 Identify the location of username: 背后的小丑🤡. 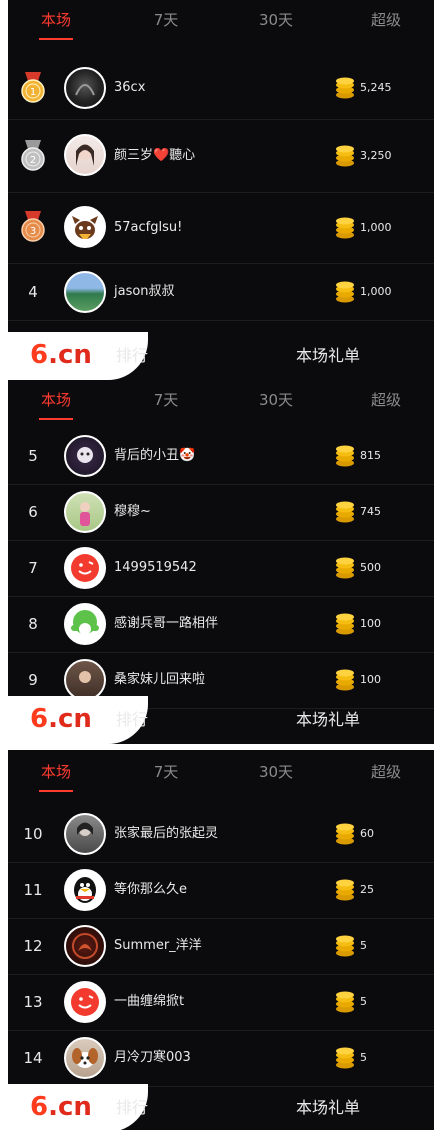
(155, 455).